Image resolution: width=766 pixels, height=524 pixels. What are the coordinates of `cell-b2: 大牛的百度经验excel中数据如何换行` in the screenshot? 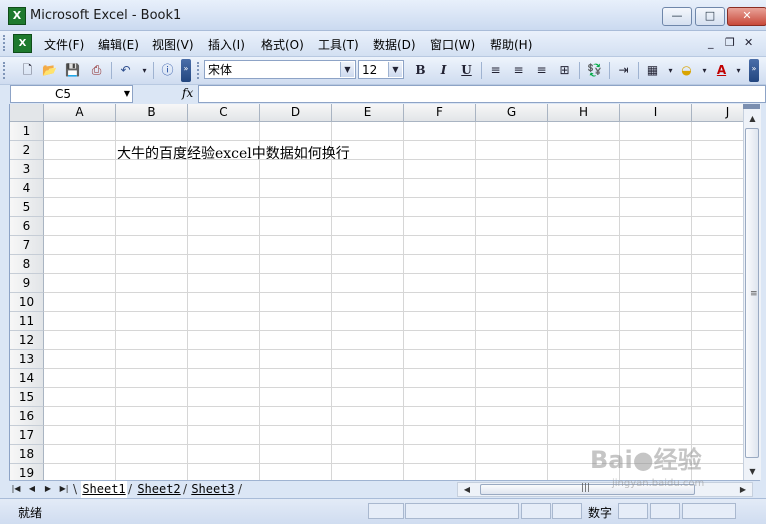 It's located at (233, 153).